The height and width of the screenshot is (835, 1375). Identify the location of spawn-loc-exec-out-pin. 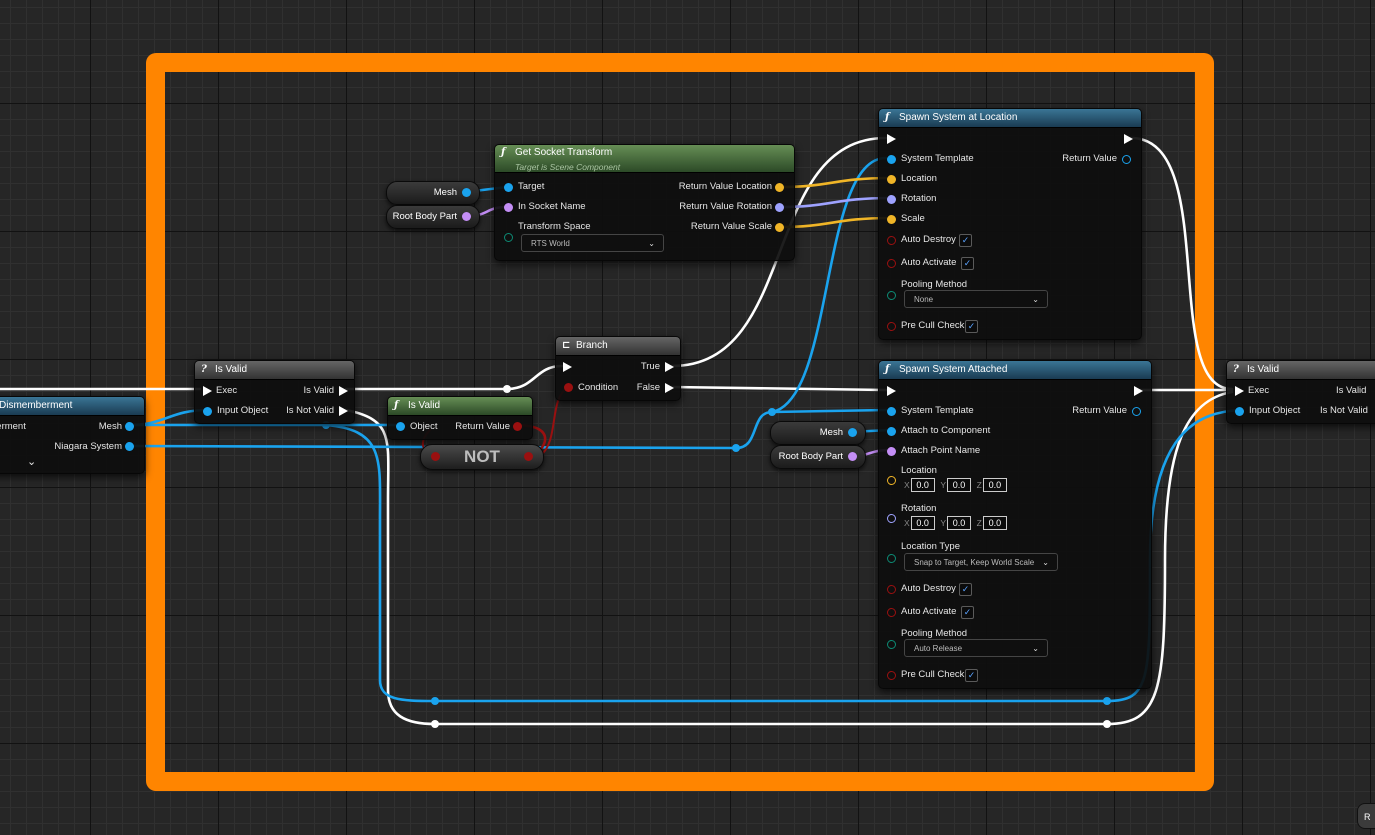
(1128, 139).